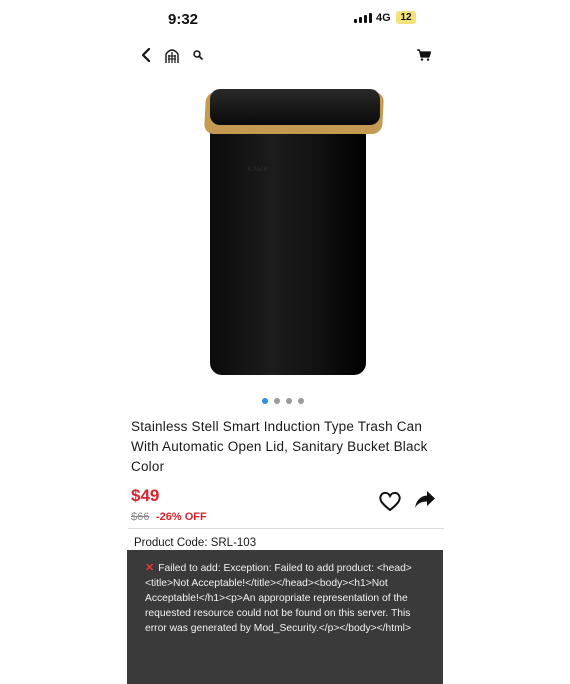 This screenshot has width=570, height=684. Describe the element at coordinates (286, 18) in the screenshot. I see `status-bar: 9:32 4G 12` at that location.